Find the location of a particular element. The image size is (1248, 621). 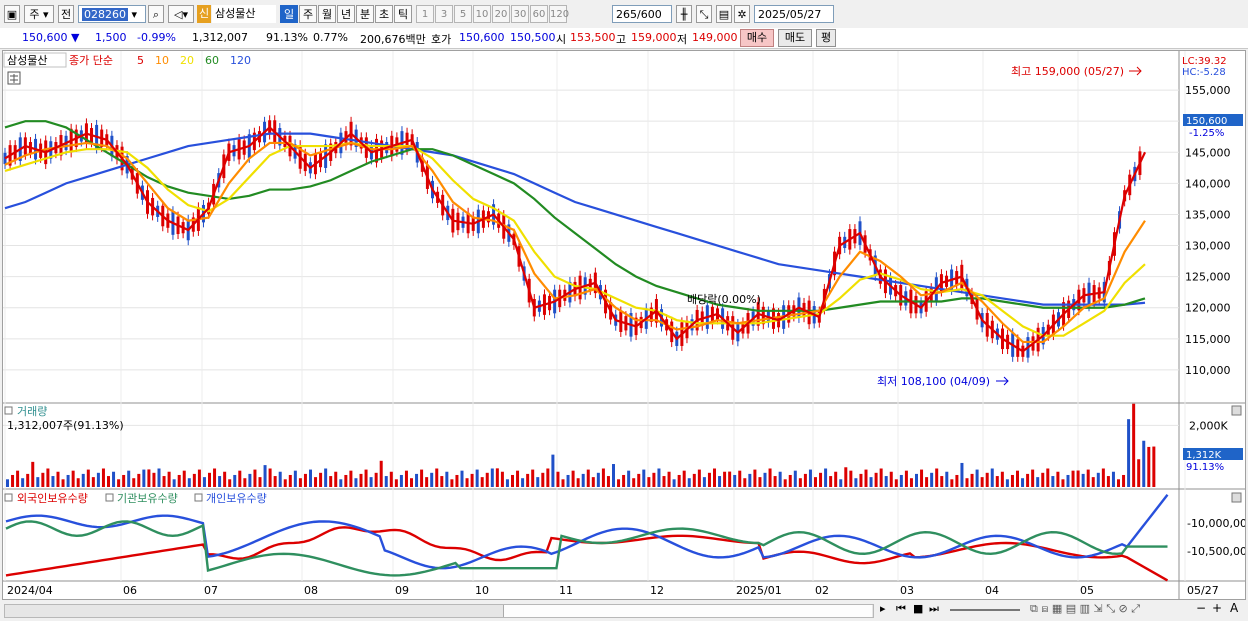

period-tab-1: 주 is located at coordinates (308, 14).